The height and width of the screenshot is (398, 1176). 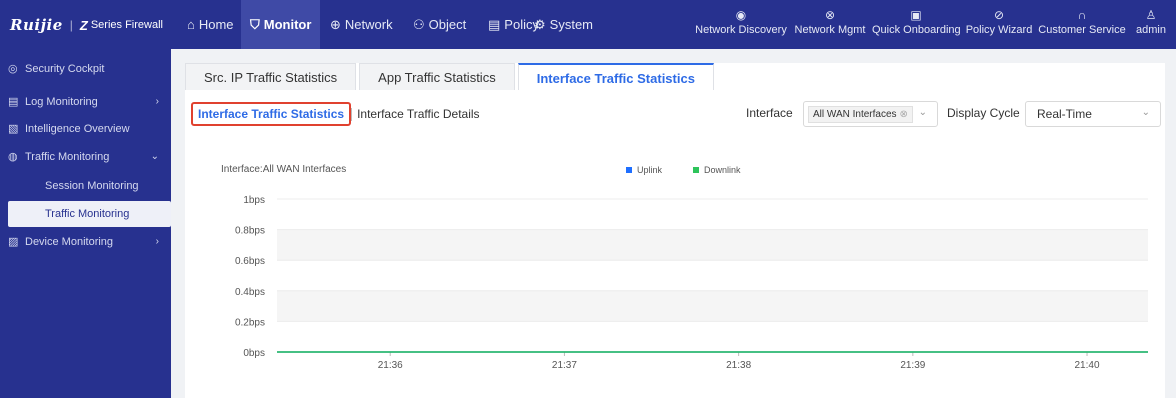 I want to click on cockpit-icon: ◎, so click(x=13, y=69).